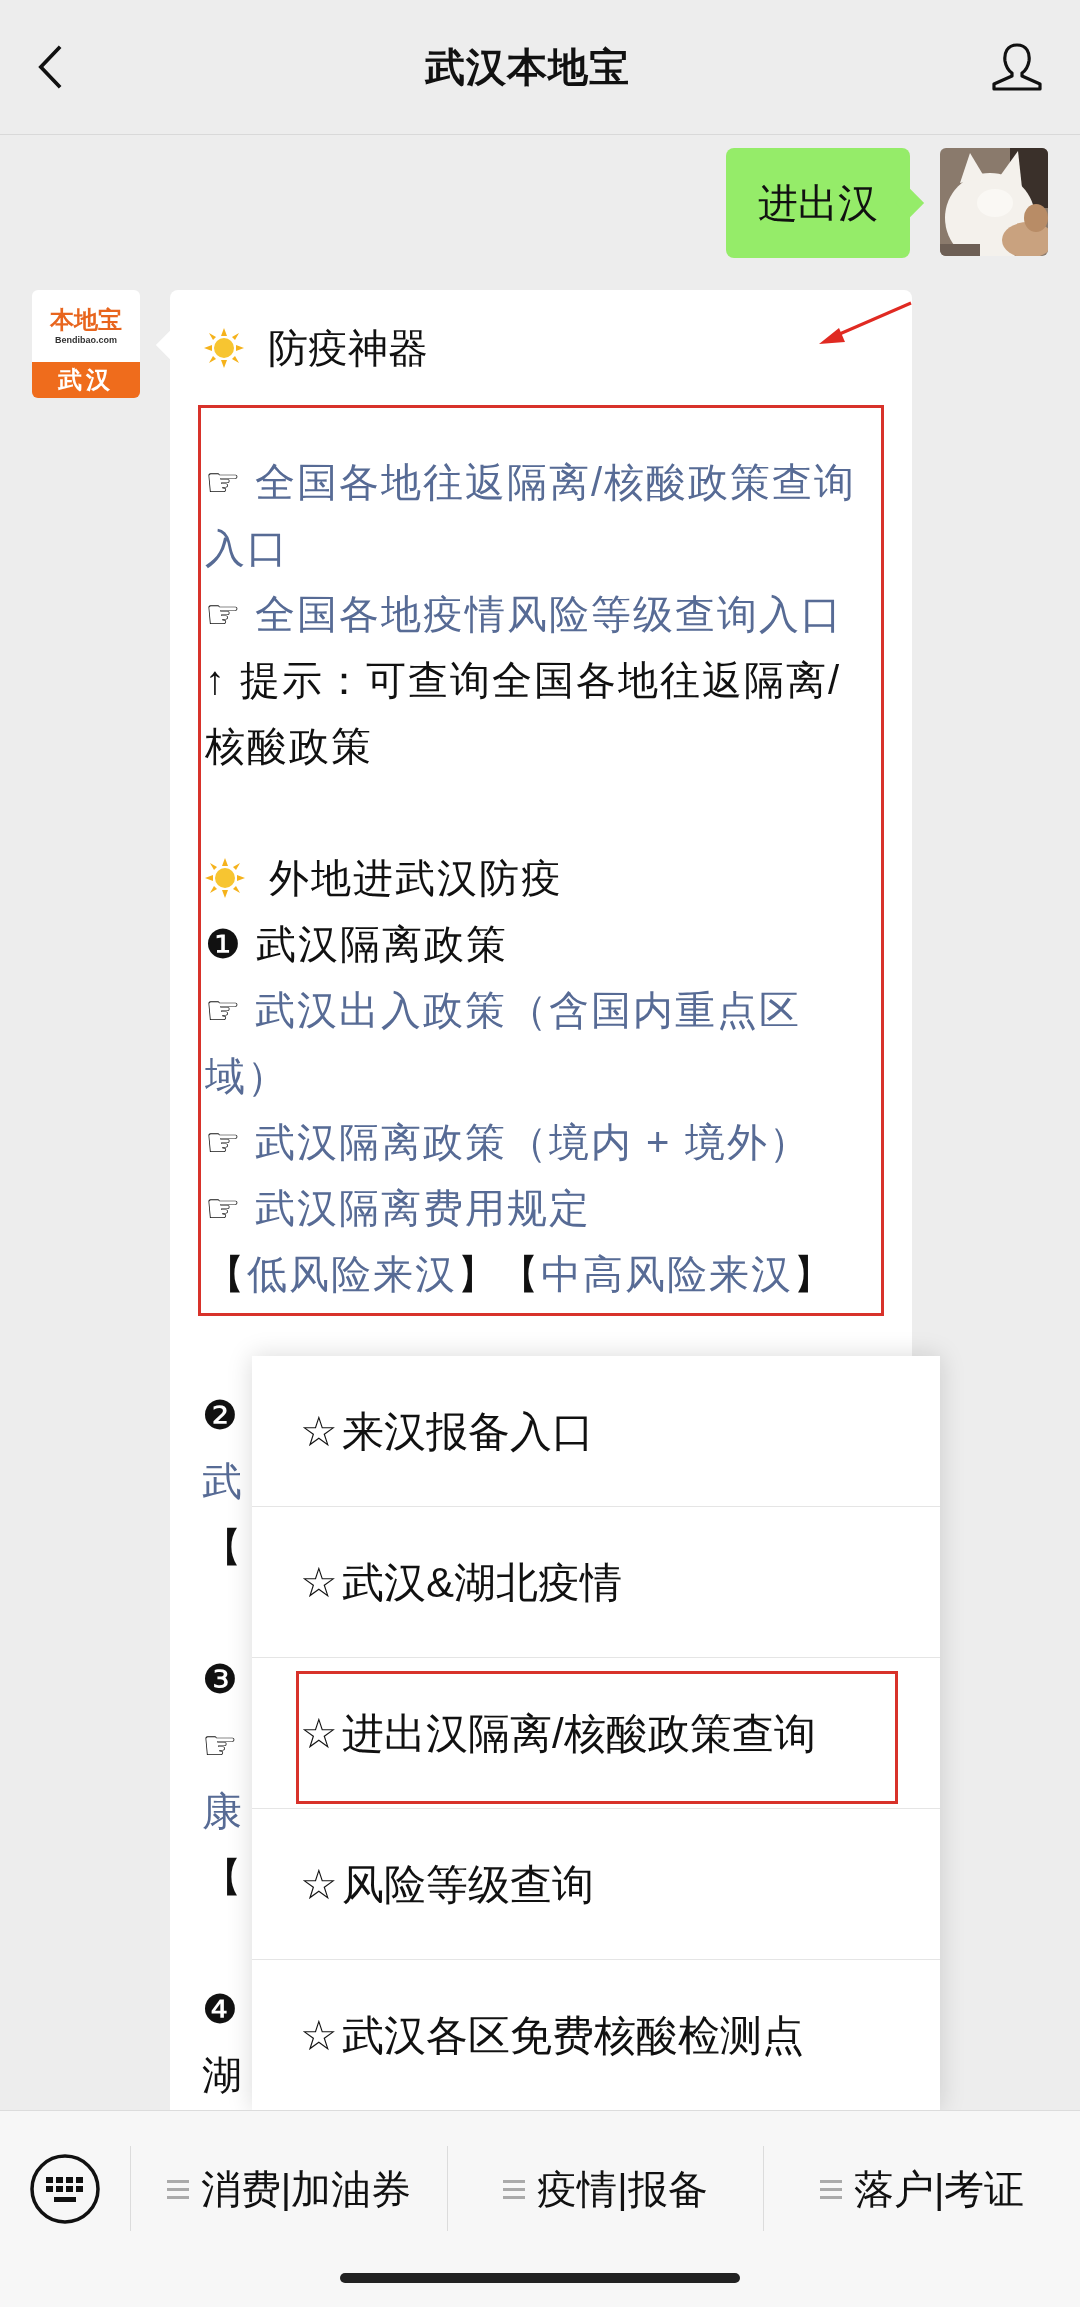  What do you see at coordinates (226, 1274) in the screenshot?
I see `bracket-text: 【` at bounding box center [226, 1274].